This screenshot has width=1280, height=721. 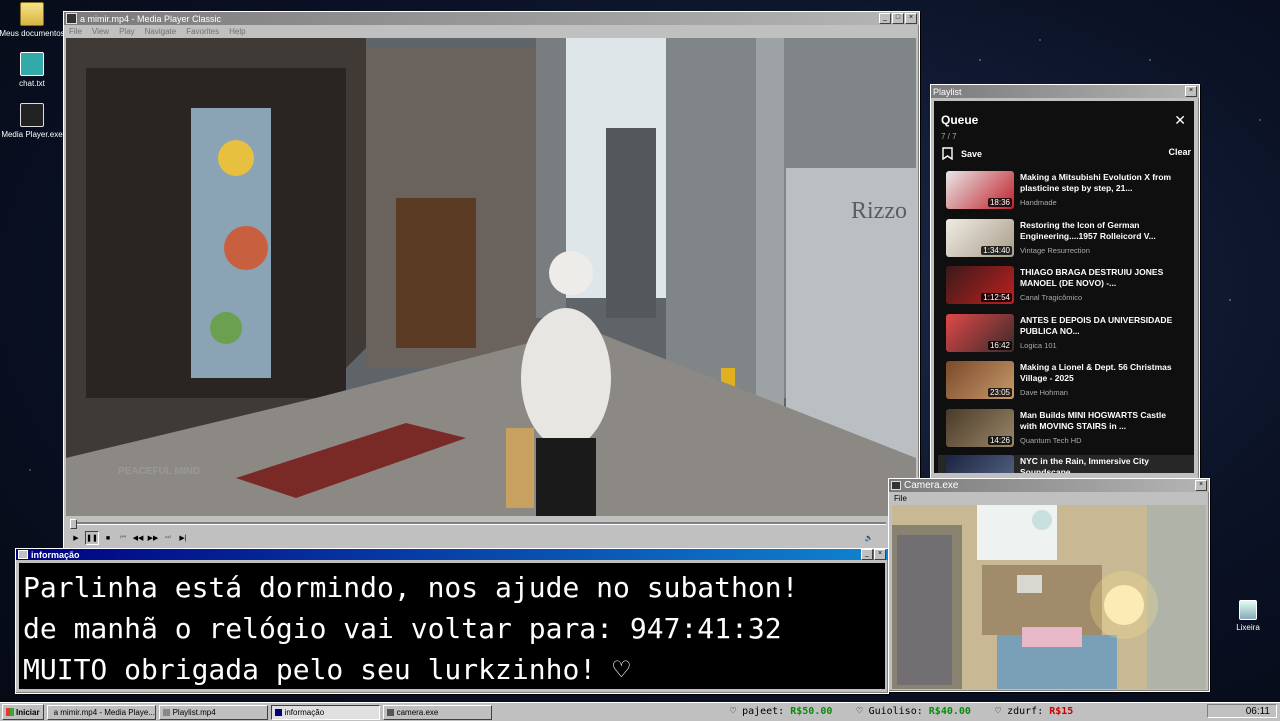 I want to click on stop-icon: ■, so click(x=108, y=538).